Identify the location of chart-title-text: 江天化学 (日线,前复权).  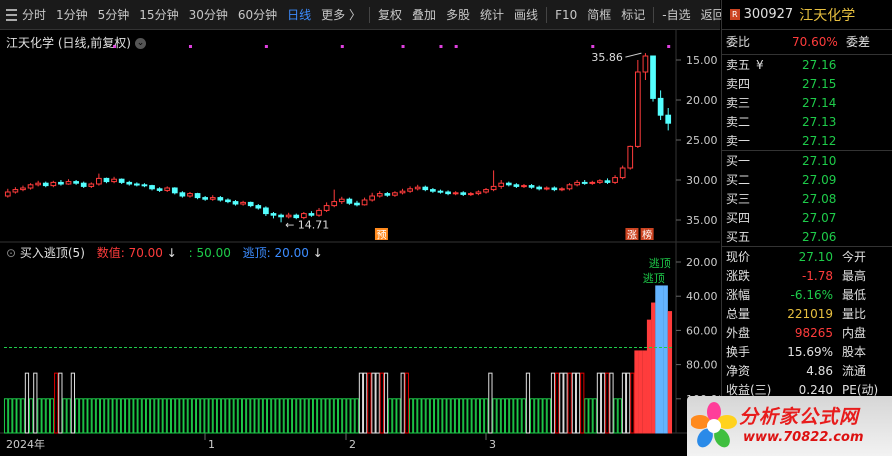
(68, 43).